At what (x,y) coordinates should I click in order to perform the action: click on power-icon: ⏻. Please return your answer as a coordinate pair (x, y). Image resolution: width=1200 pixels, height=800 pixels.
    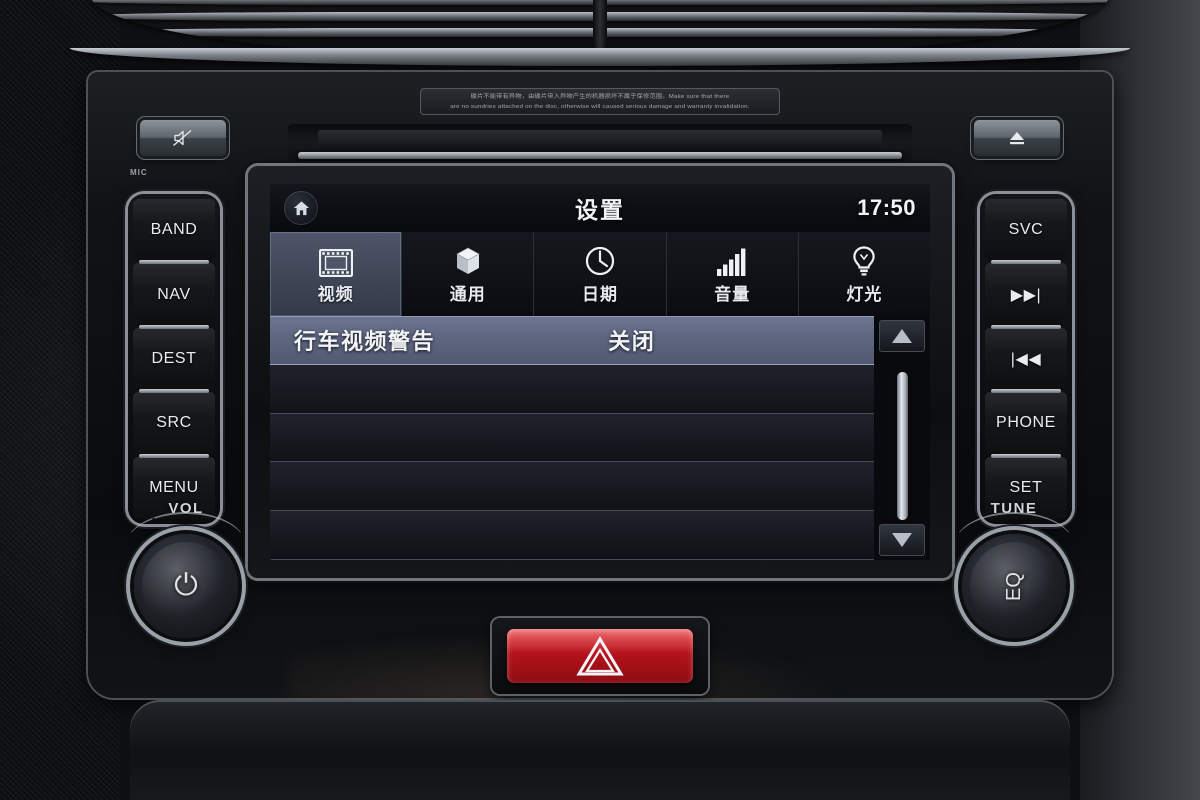
    Looking at the image, I should click on (186, 585).